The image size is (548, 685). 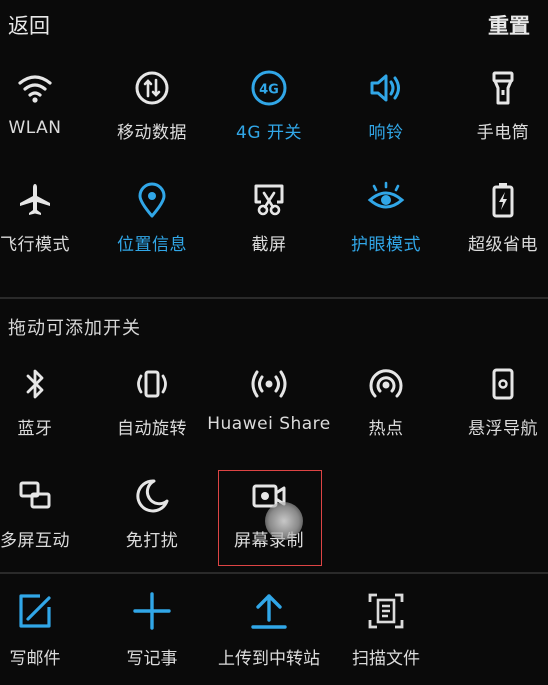 What do you see at coordinates (35, 496) in the screenshot?
I see `multiscreen-icon` at bounding box center [35, 496].